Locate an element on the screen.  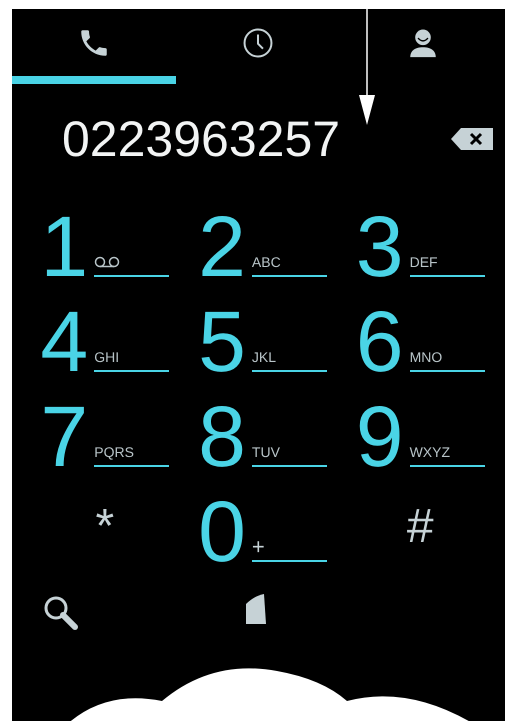
dial-key: 0+ is located at coordinates (262, 527).